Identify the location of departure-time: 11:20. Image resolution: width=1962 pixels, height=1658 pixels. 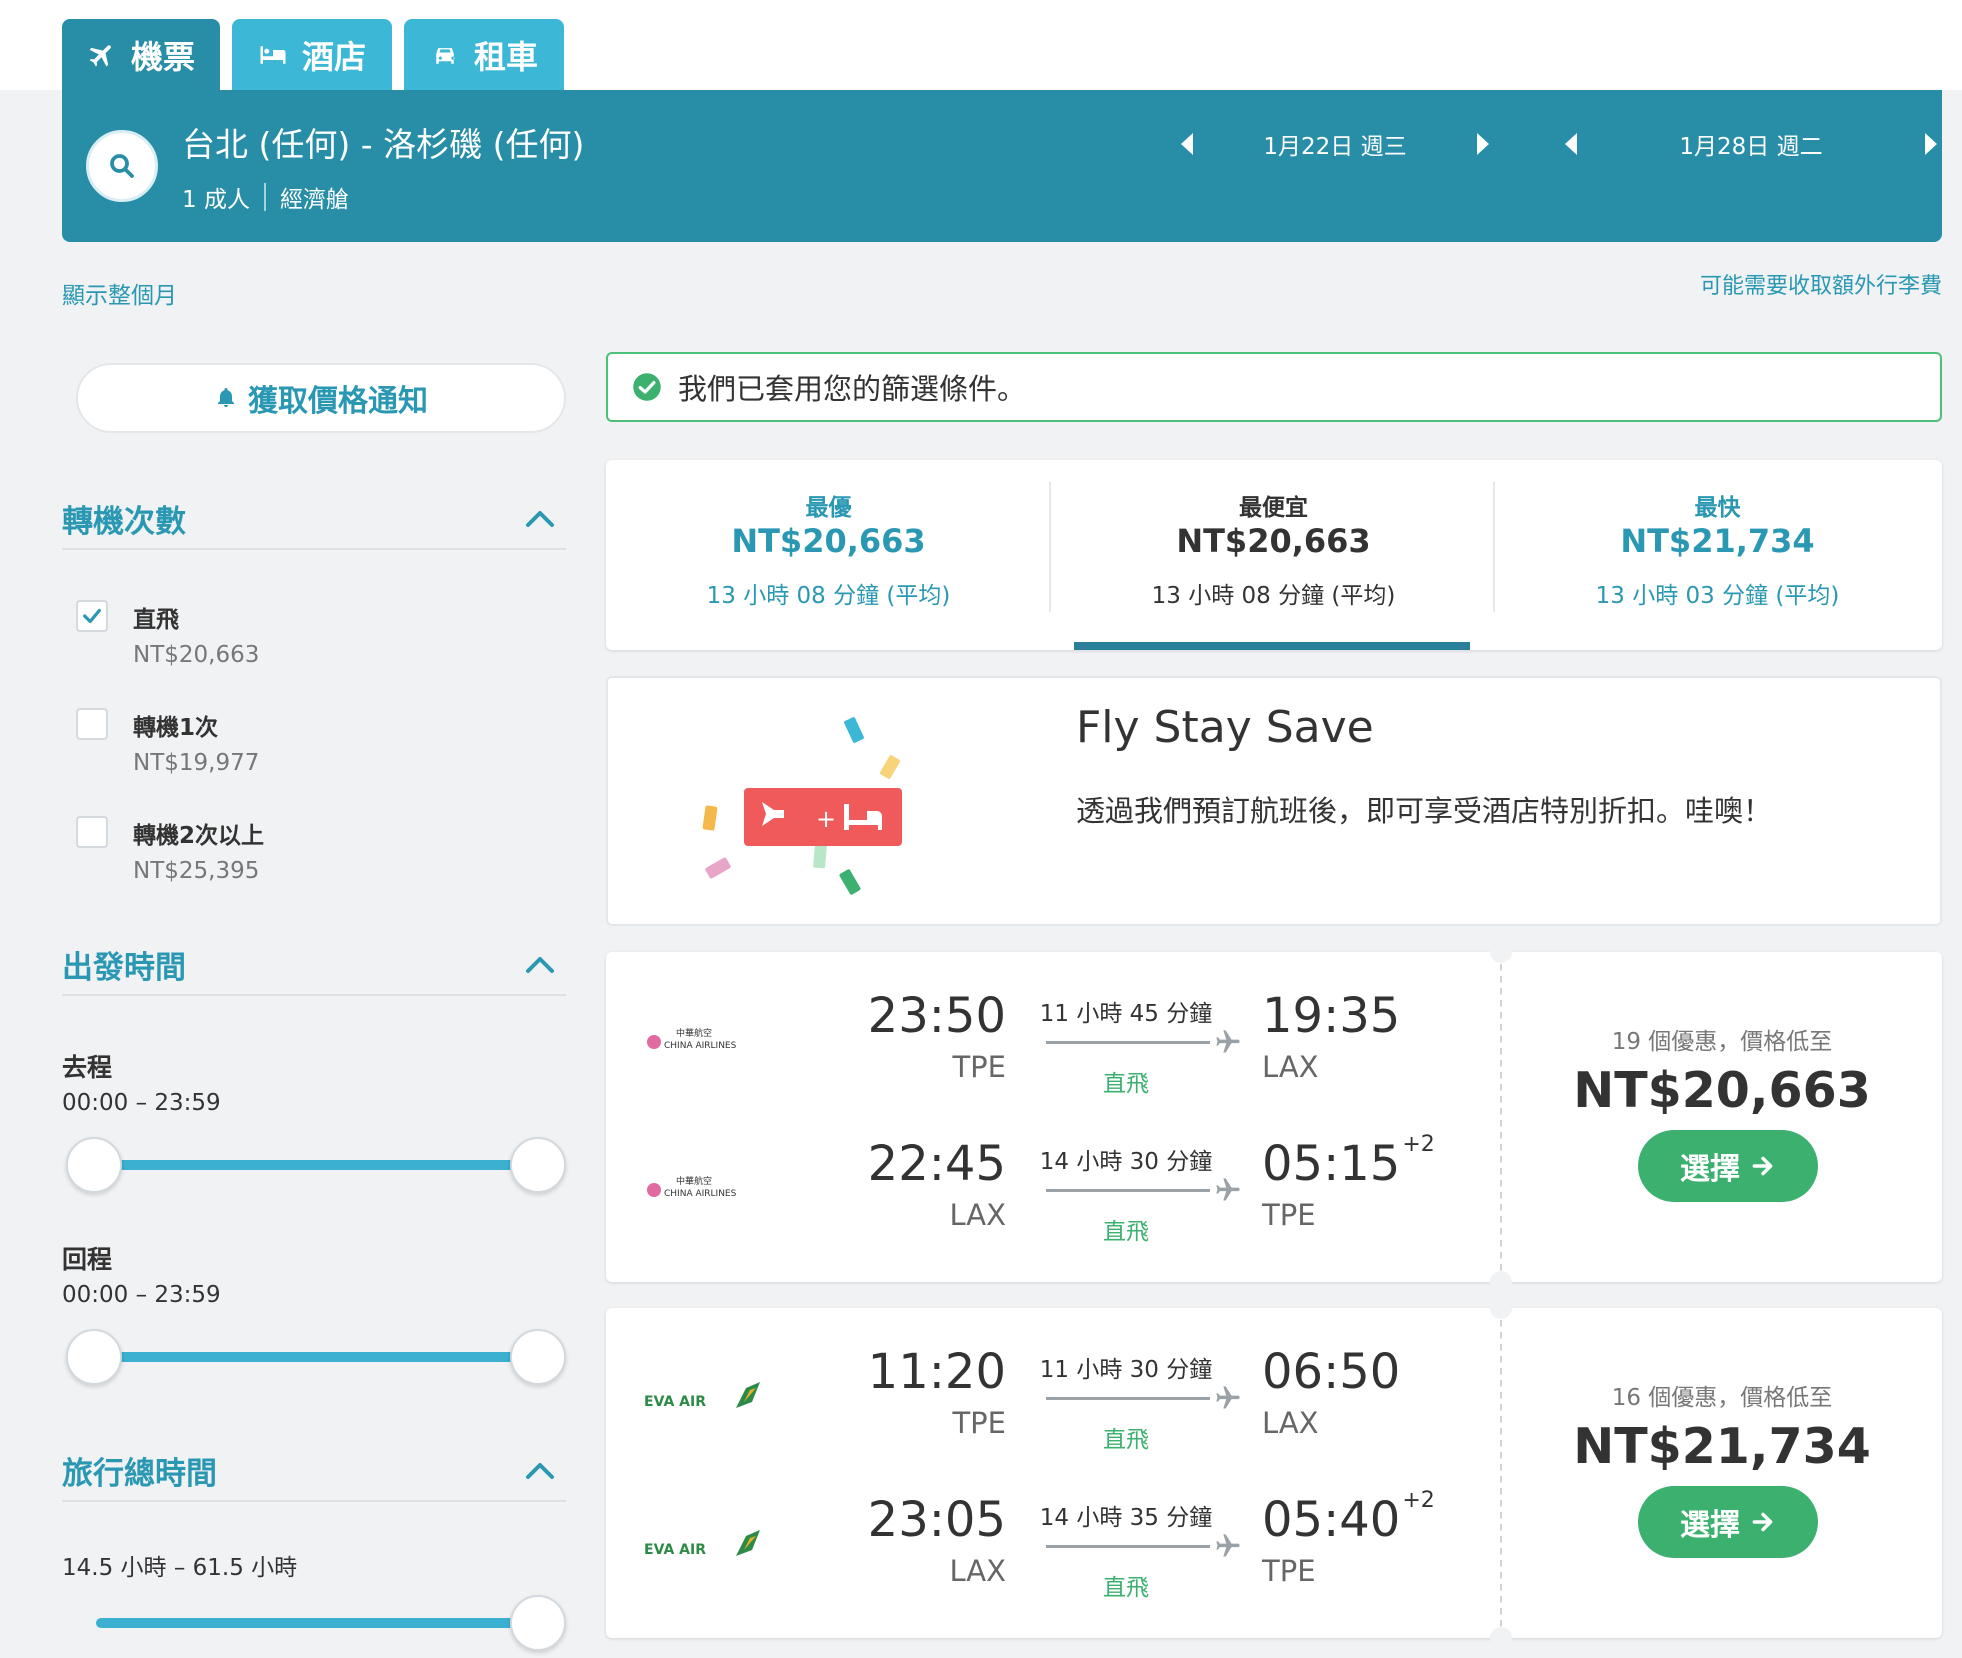
(936, 1372).